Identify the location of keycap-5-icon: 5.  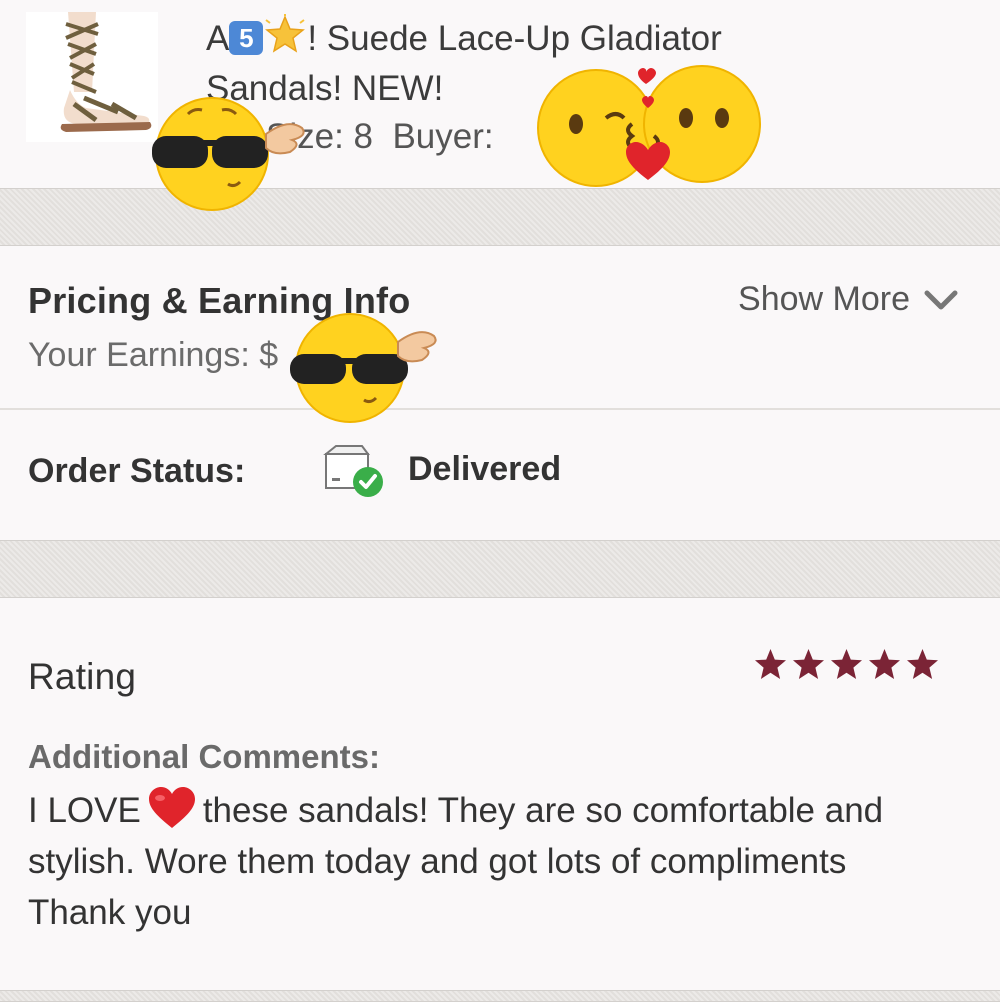
(246, 38).